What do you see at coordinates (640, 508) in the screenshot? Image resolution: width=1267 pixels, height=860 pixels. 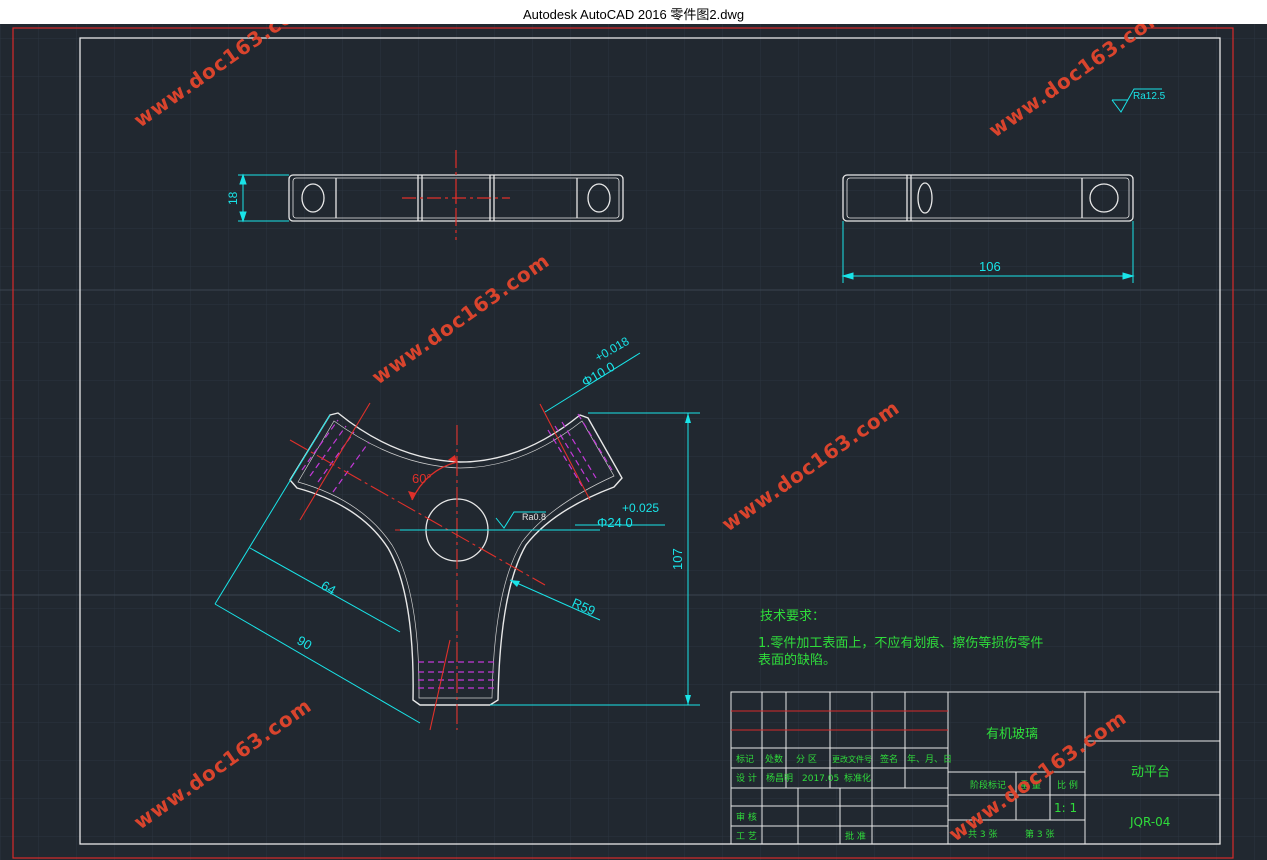 I see `dim-phi24-tol: +0.025` at bounding box center [640, 508].